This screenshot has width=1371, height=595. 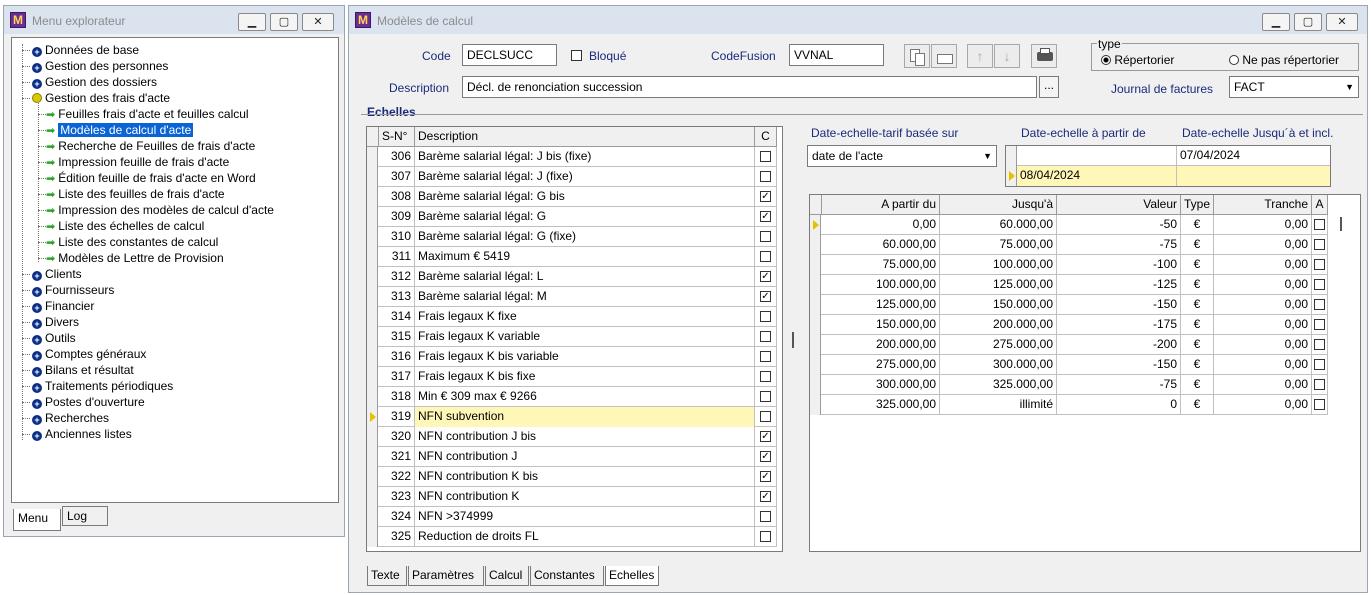 I want to click on tree-item: + Bilans et résultat, so click(x=78, y=370).